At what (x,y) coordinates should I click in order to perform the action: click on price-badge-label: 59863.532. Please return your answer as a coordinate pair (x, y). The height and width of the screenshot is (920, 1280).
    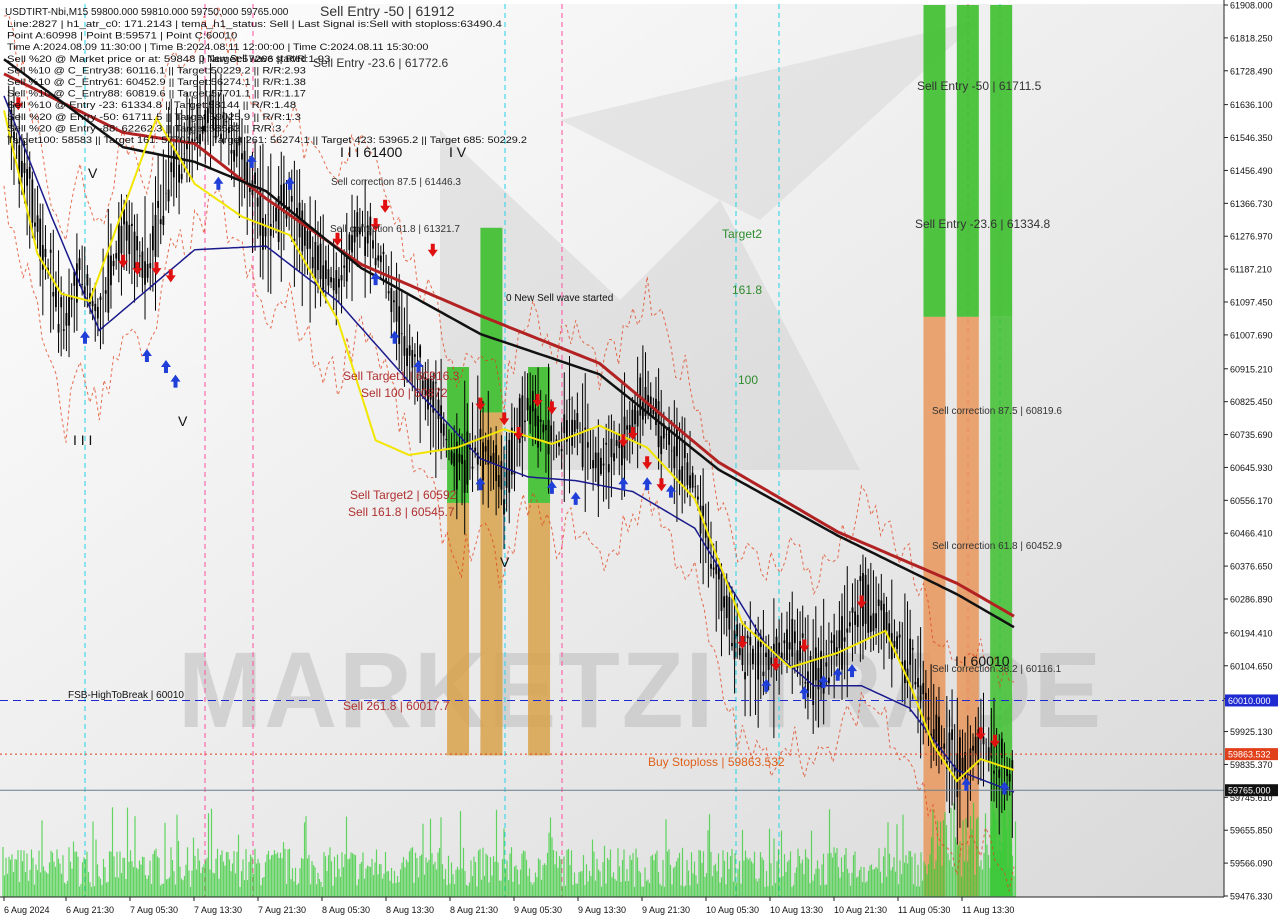
    Looking at the image, I should click on (1249, 755).